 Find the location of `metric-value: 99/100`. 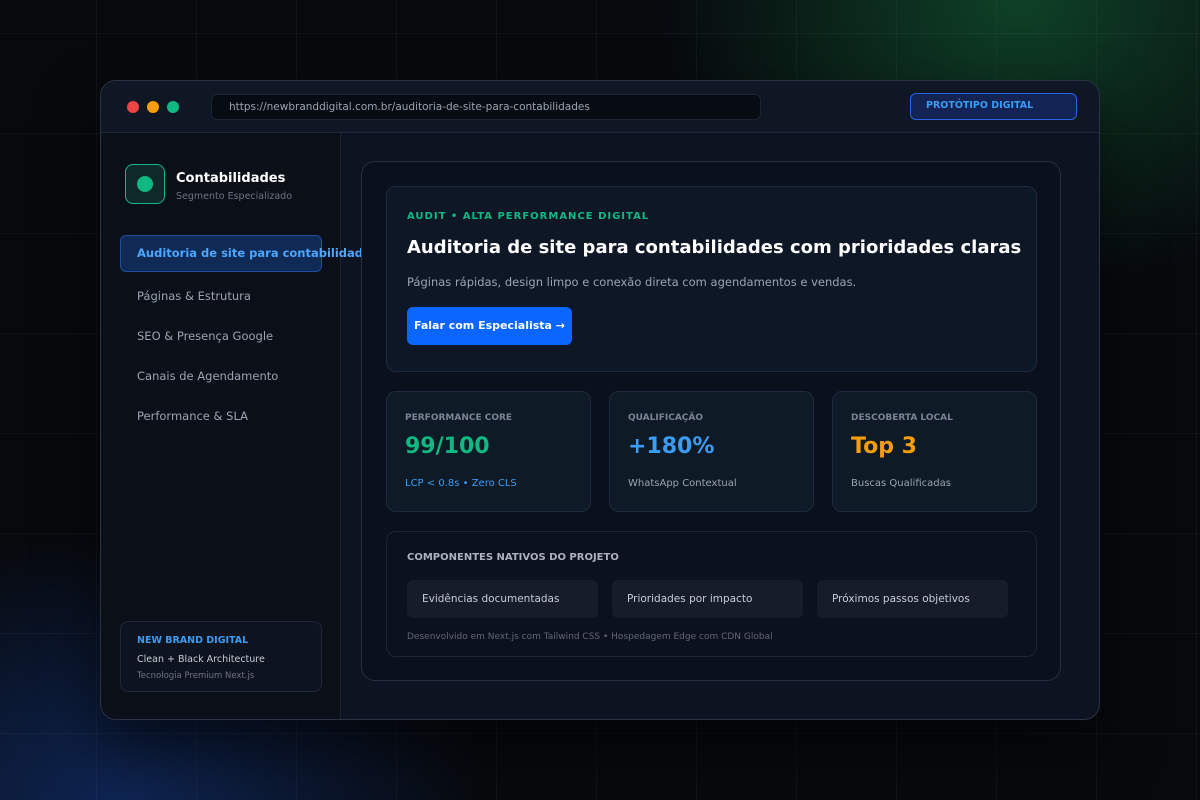

metric-value: 99/100 is located at coordinates (447, 446).